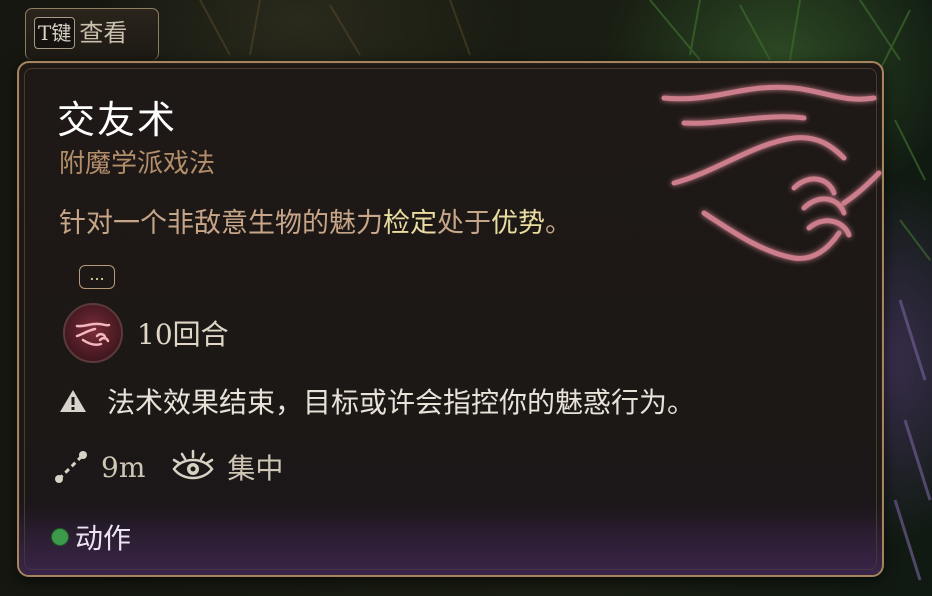  I want to click on range-text: 9m, so click(123, 467).